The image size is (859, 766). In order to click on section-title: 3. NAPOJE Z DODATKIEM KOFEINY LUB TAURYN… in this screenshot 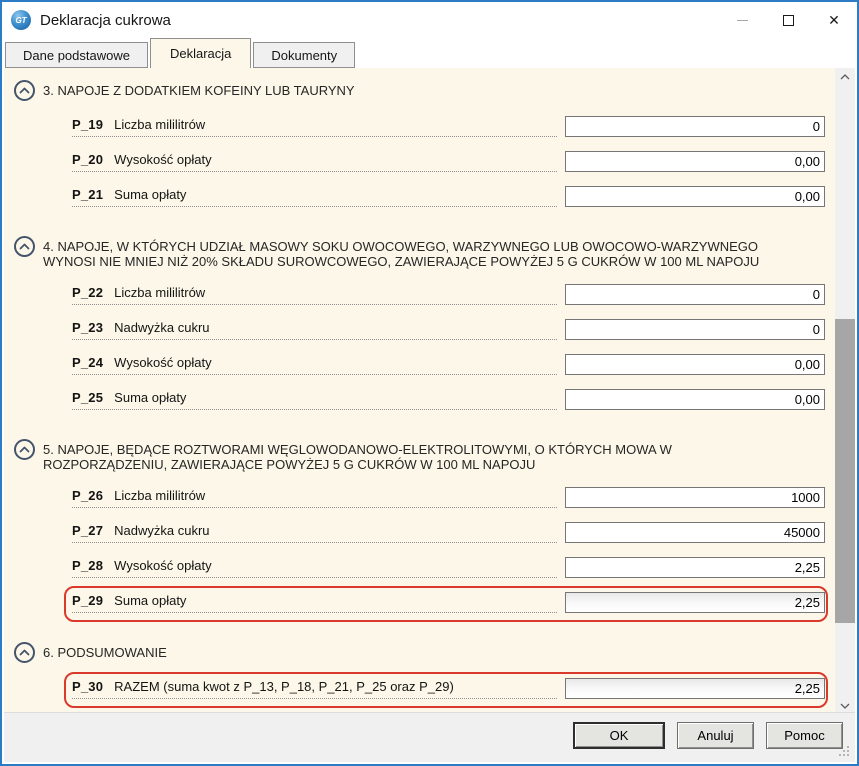, I will do `click(199, 90)`.